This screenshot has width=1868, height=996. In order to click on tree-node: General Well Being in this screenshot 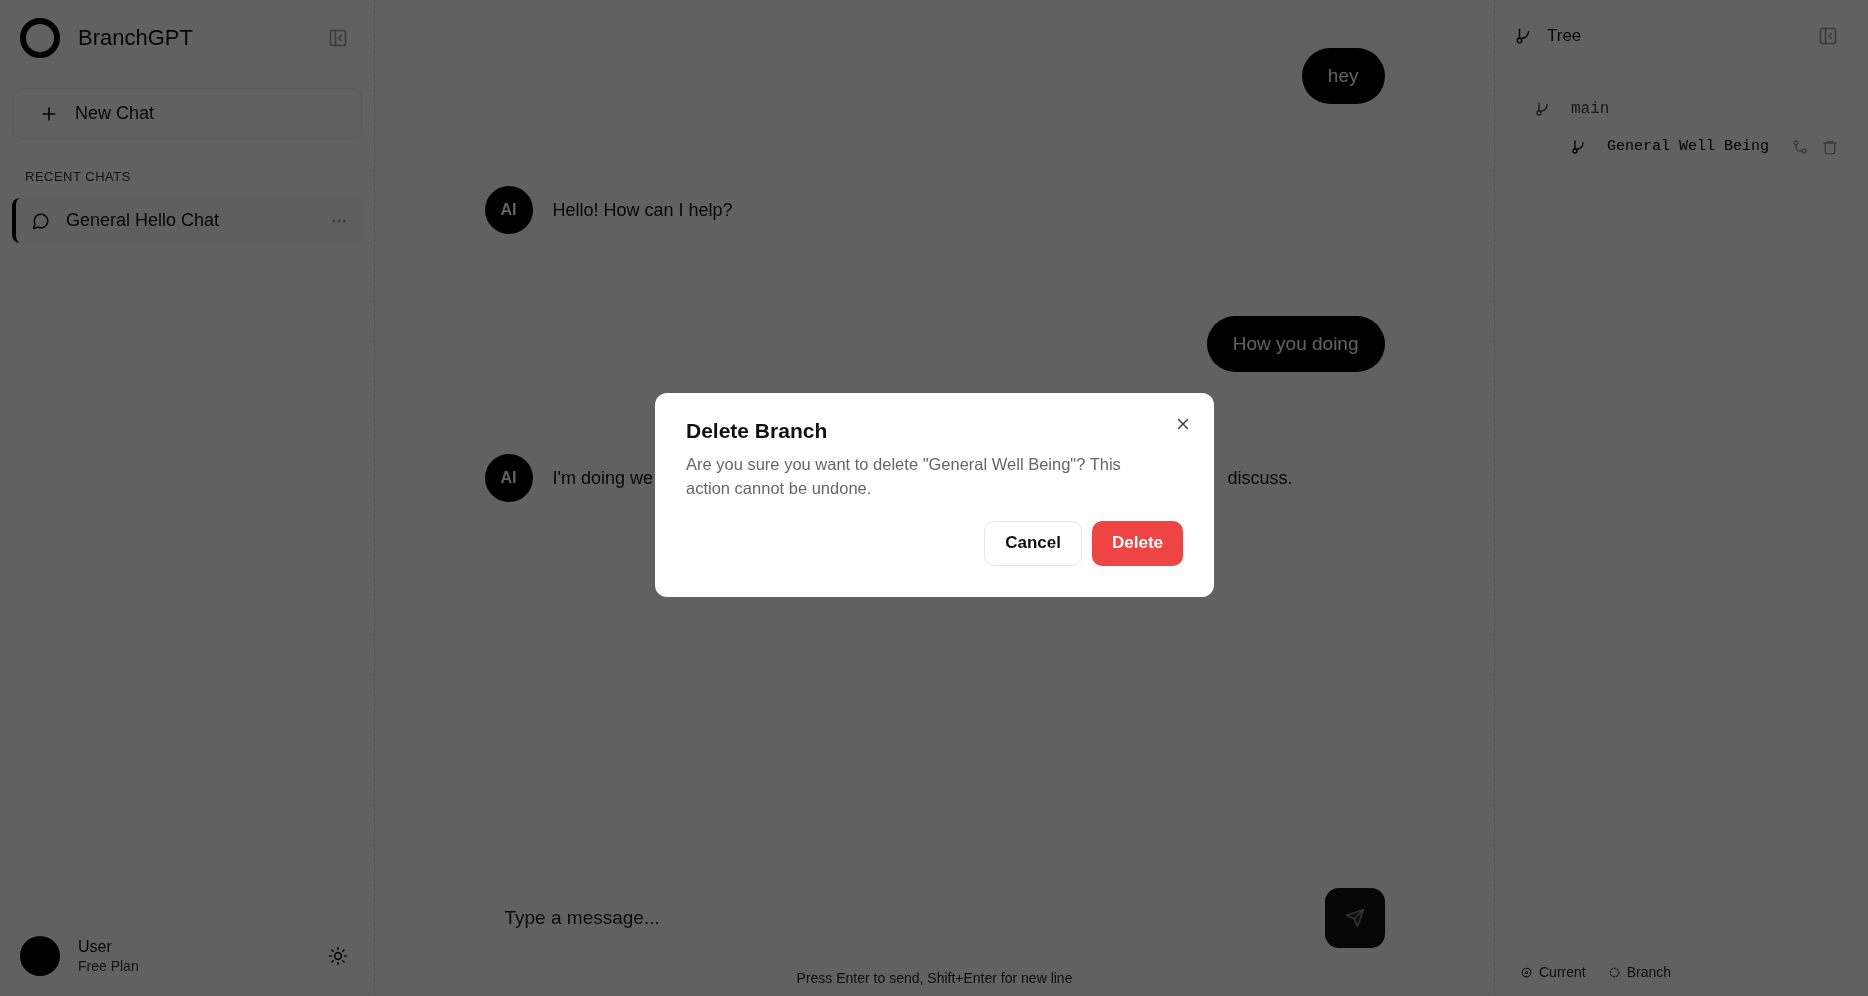, I will do `click(1704, 146)`.